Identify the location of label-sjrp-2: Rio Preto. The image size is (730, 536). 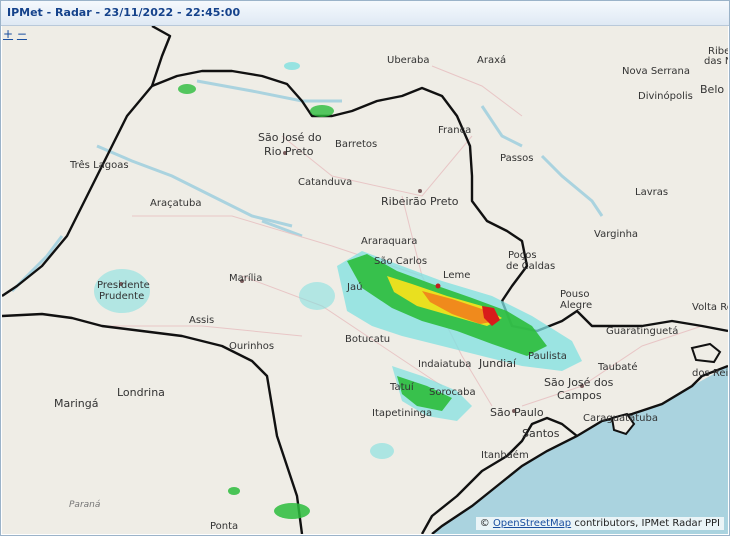
(289, 151).